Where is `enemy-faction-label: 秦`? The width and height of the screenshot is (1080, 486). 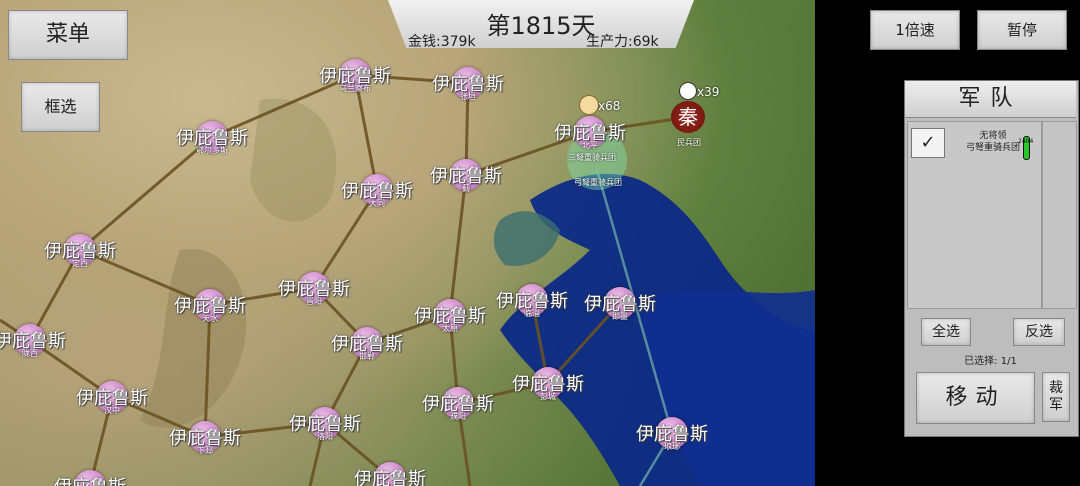 enemy-faction-label: 秦 is located at coordinates (688, 117).